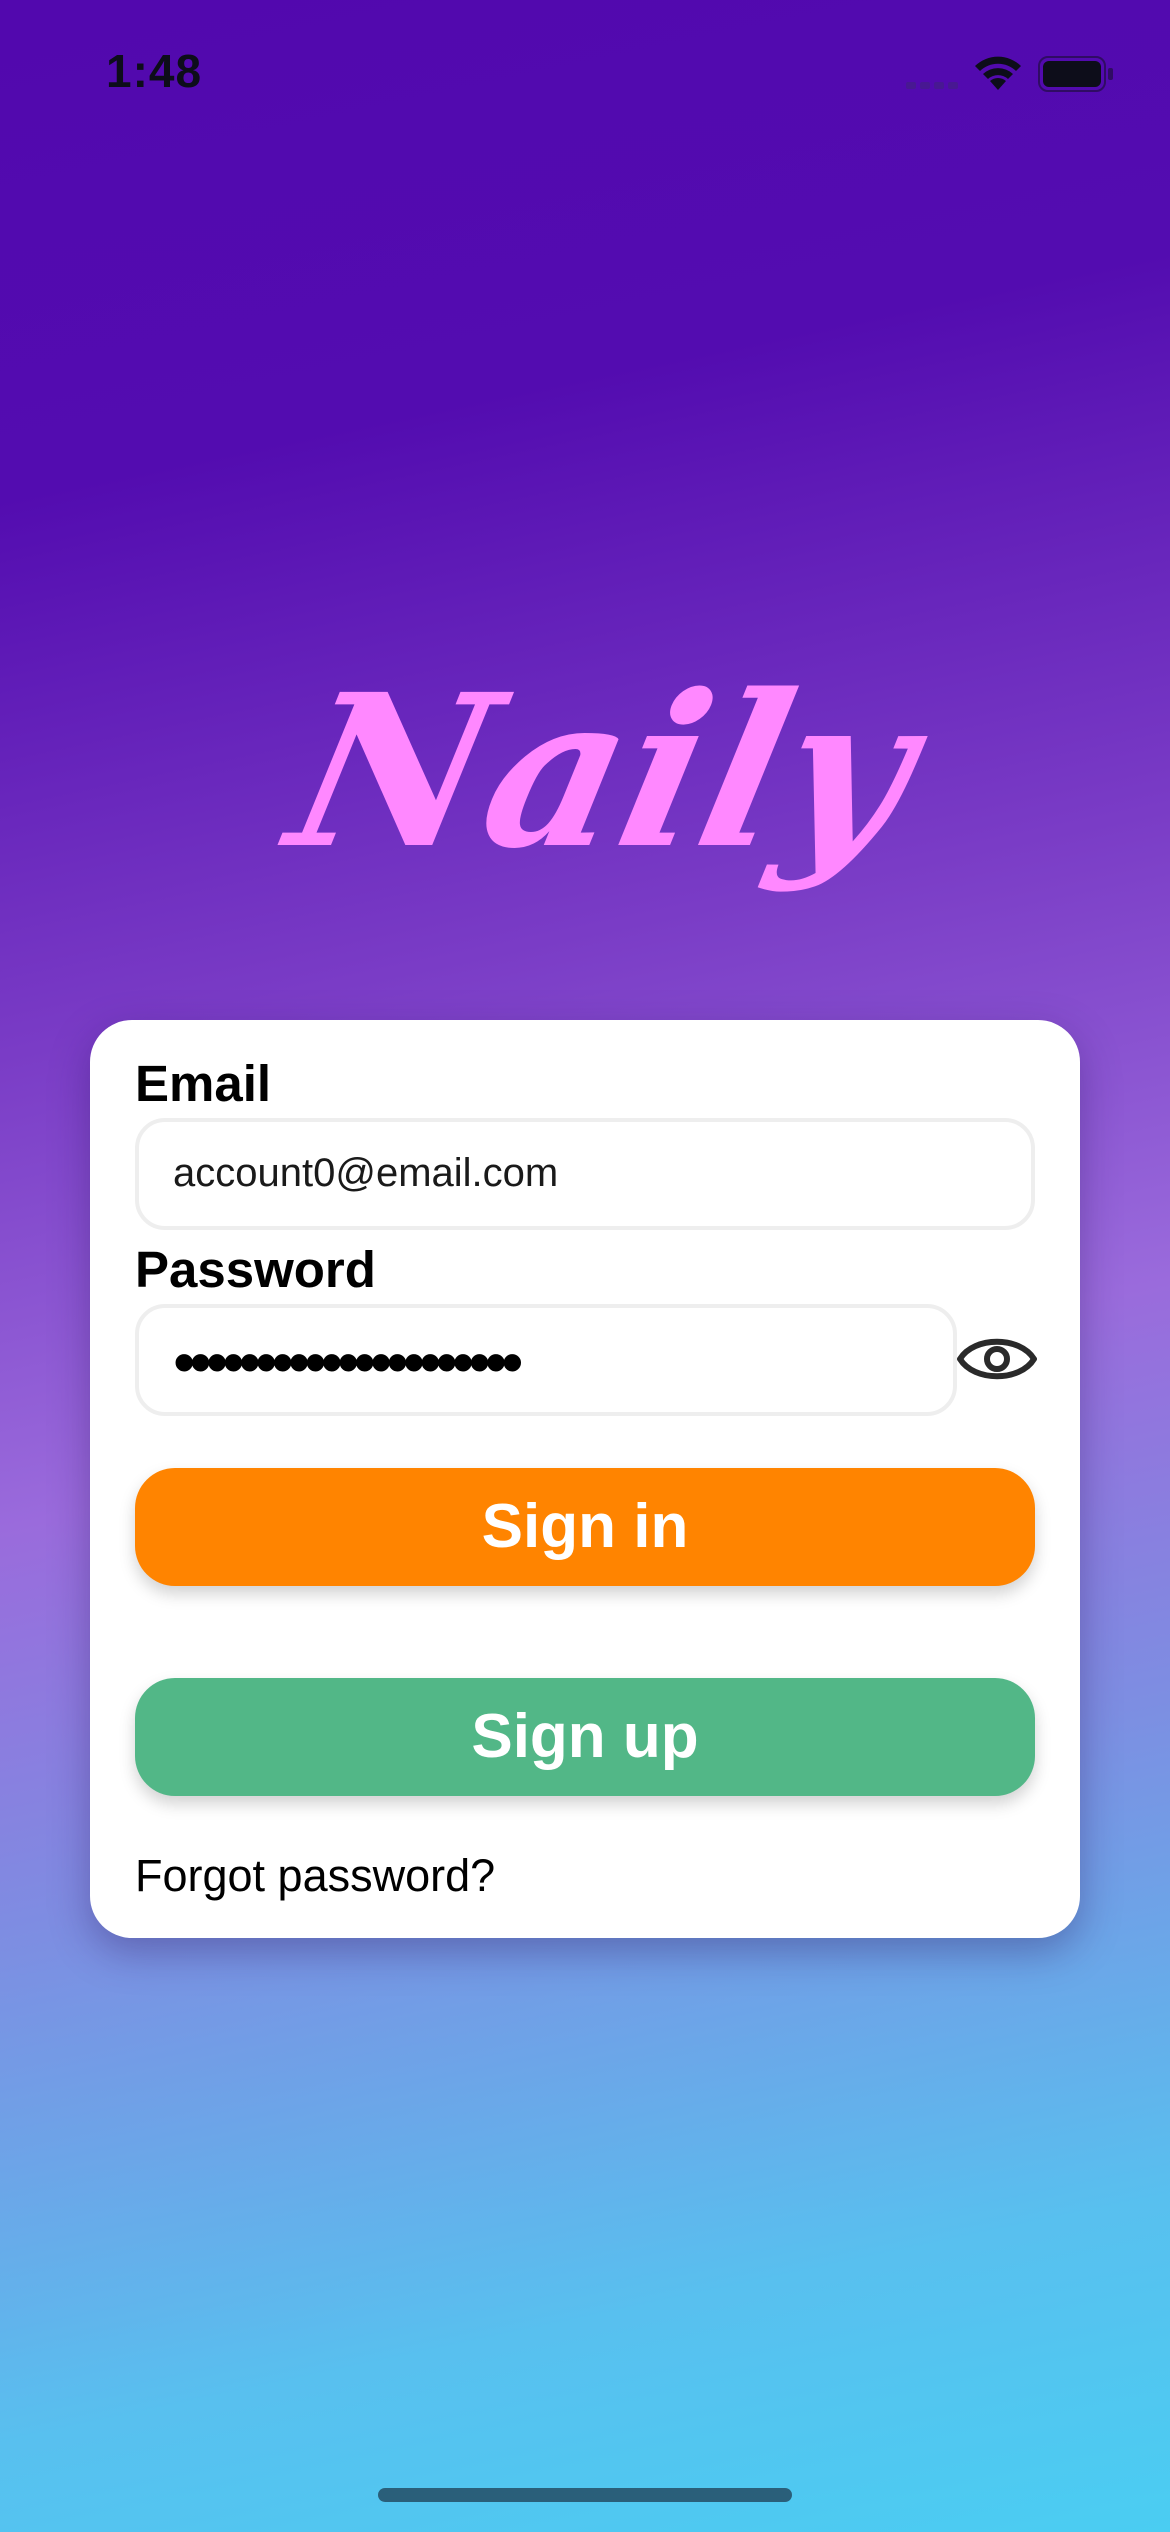 This screenshot has height=2532, width=1170. I want to click on naily-logo: Naily, so click(606, 782).